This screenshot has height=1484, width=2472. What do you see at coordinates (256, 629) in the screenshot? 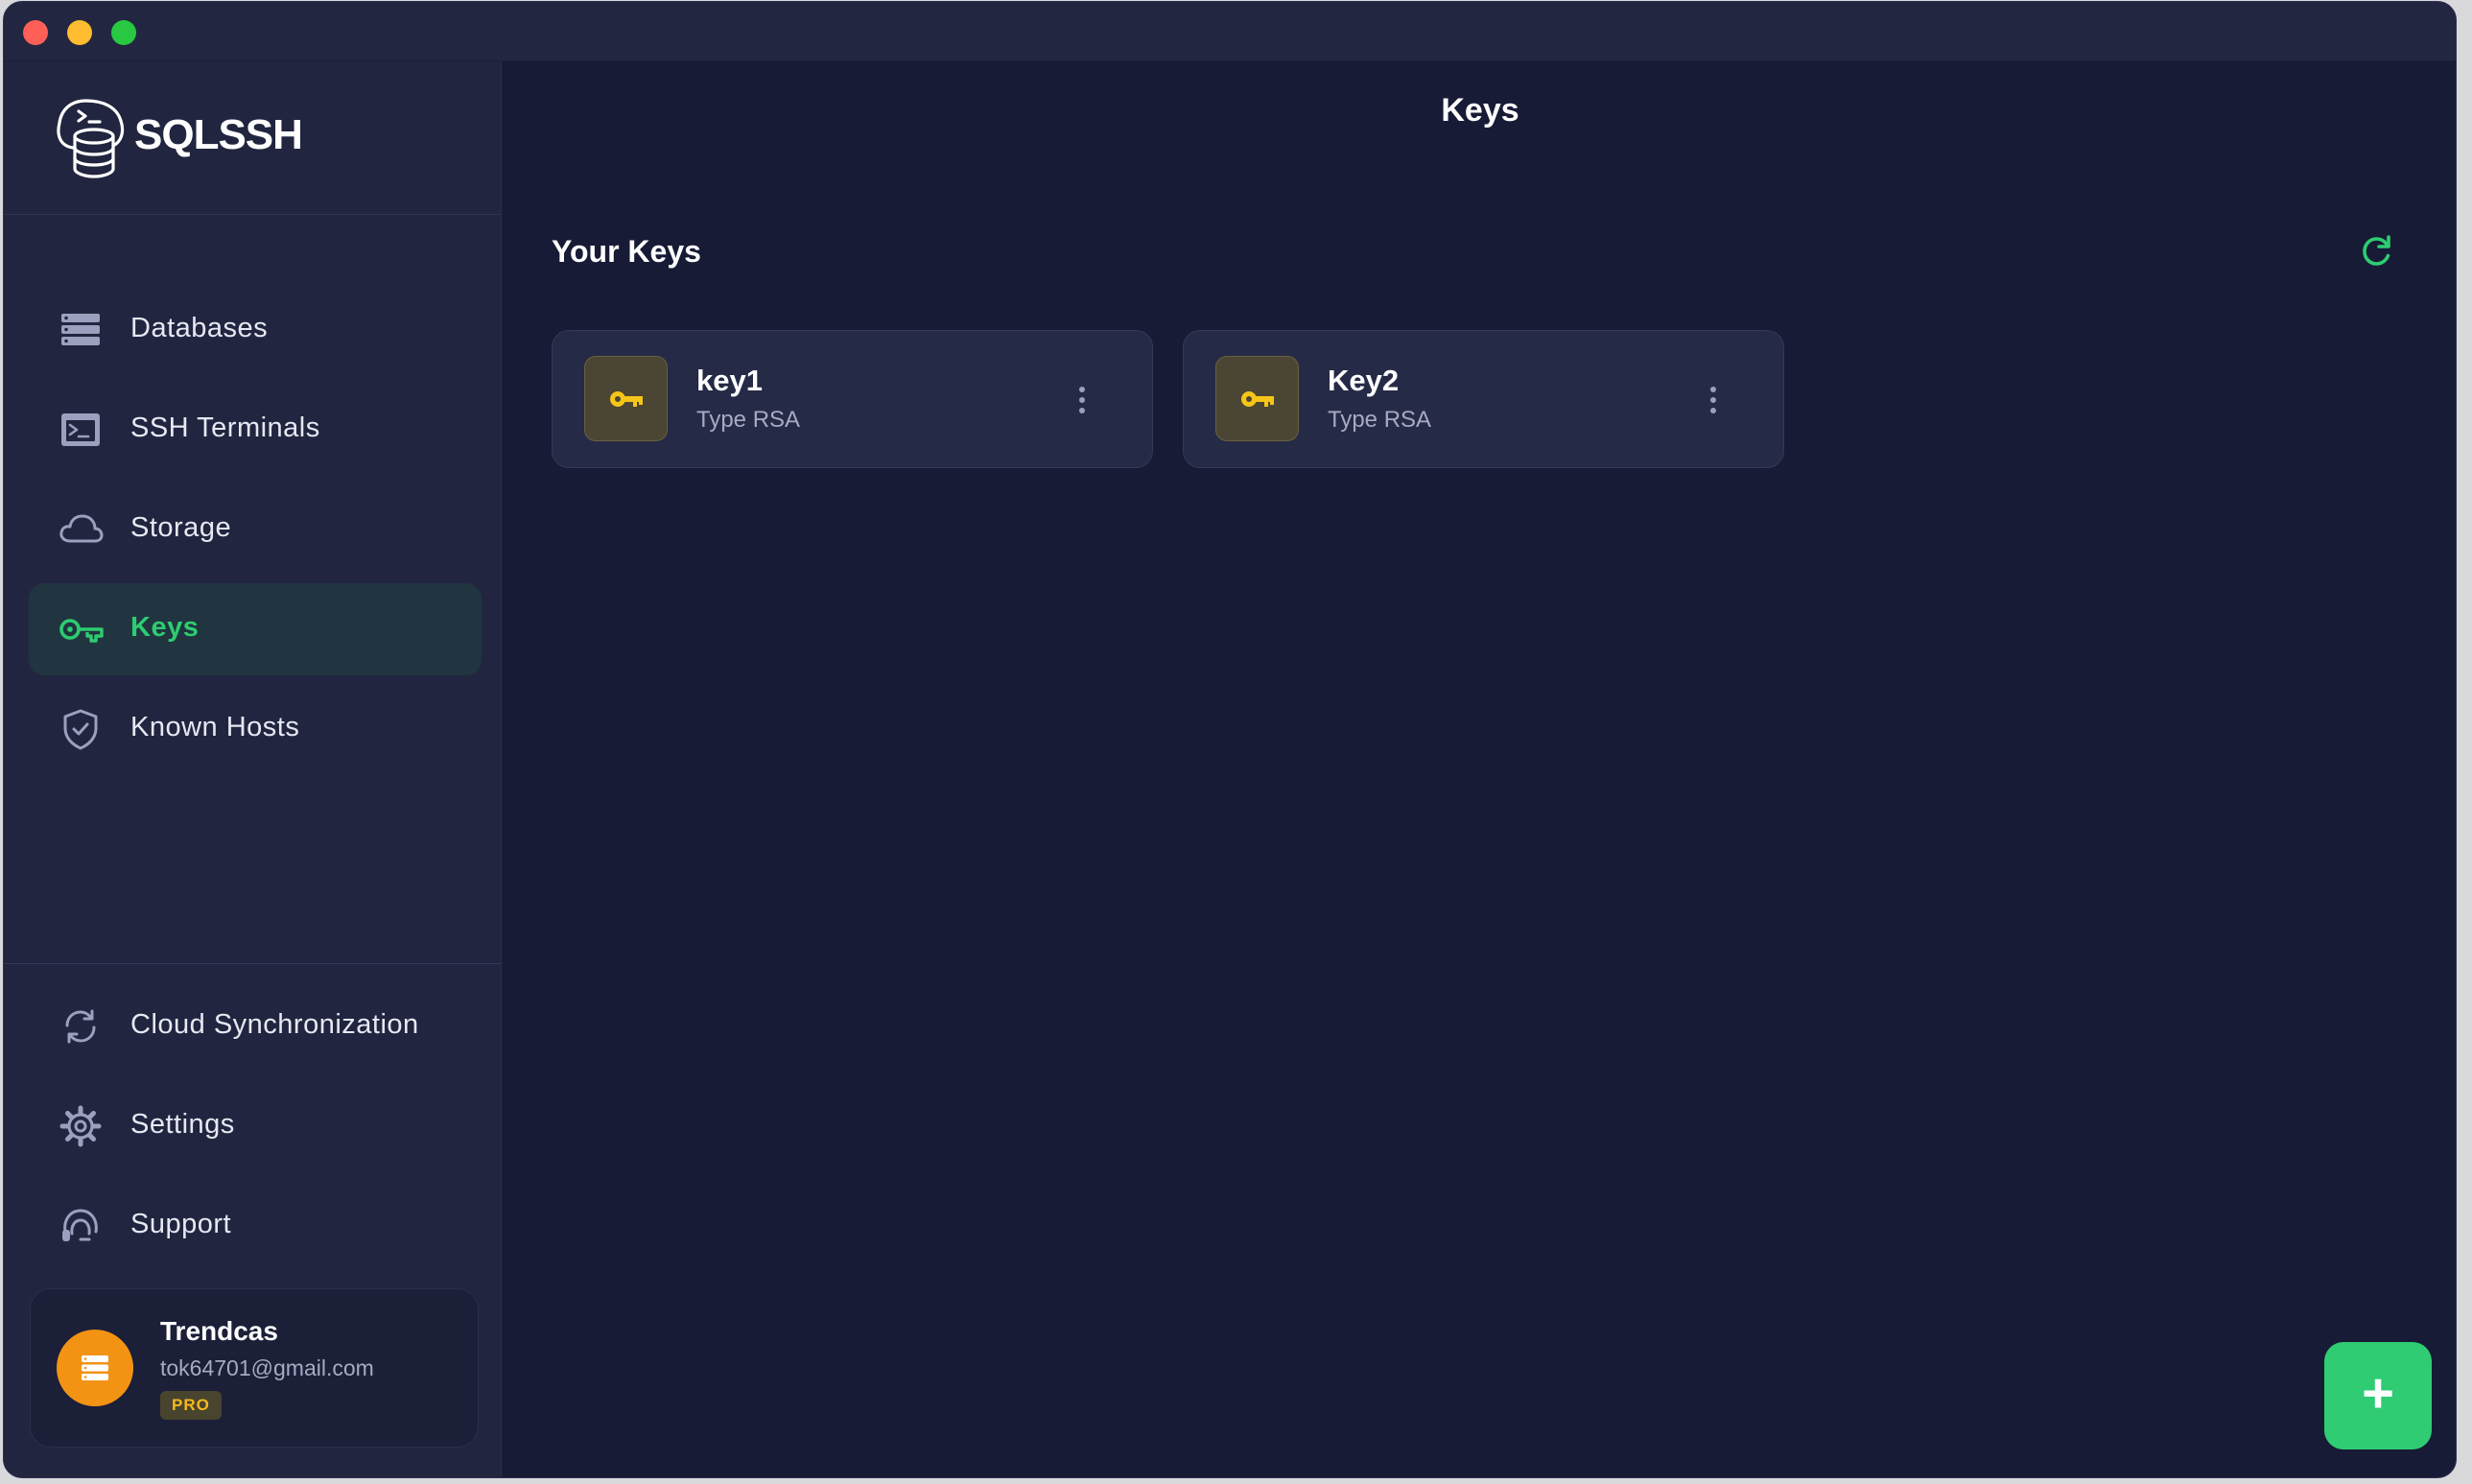
I see `sidebar-item-keys: Keys` at bounding box center [256, 629].